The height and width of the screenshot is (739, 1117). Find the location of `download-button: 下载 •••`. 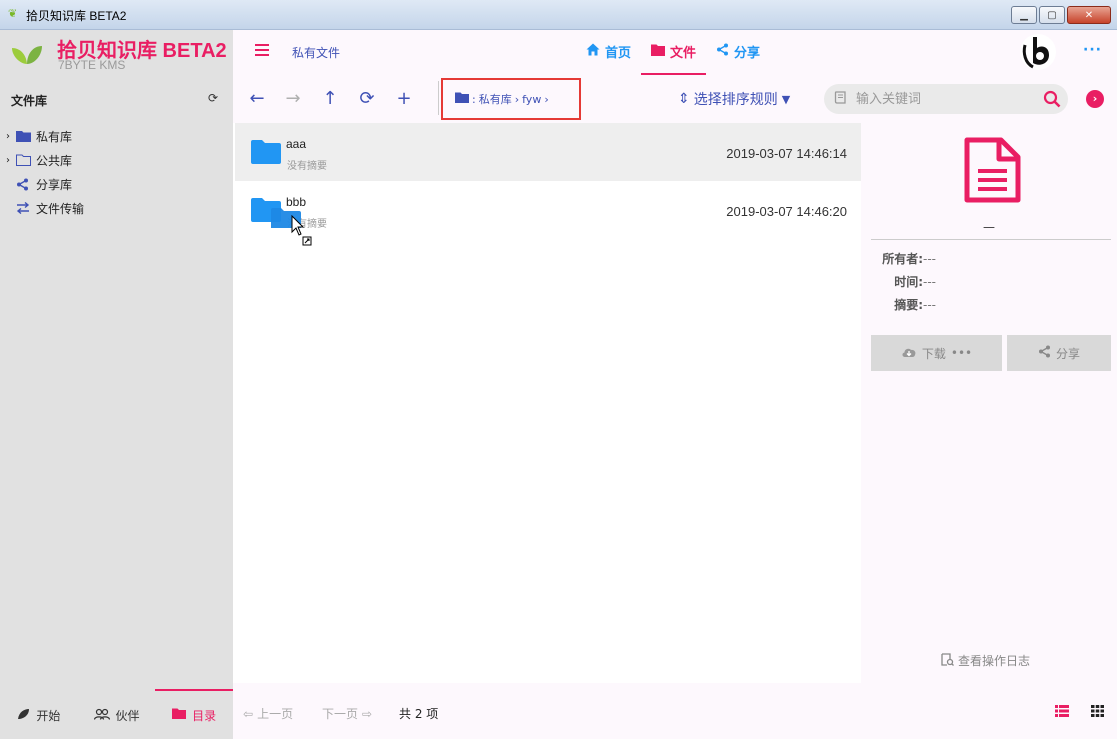

download-button: 下载 ••• is located at coordinates (936, 353).